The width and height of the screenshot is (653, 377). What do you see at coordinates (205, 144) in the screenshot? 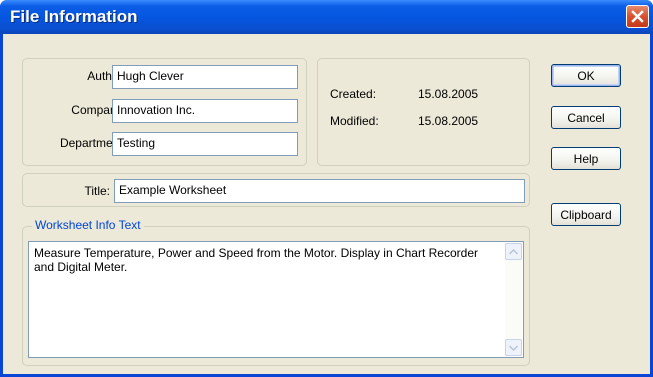
I see `department-field: Testing` at bounding box center [205, 144].